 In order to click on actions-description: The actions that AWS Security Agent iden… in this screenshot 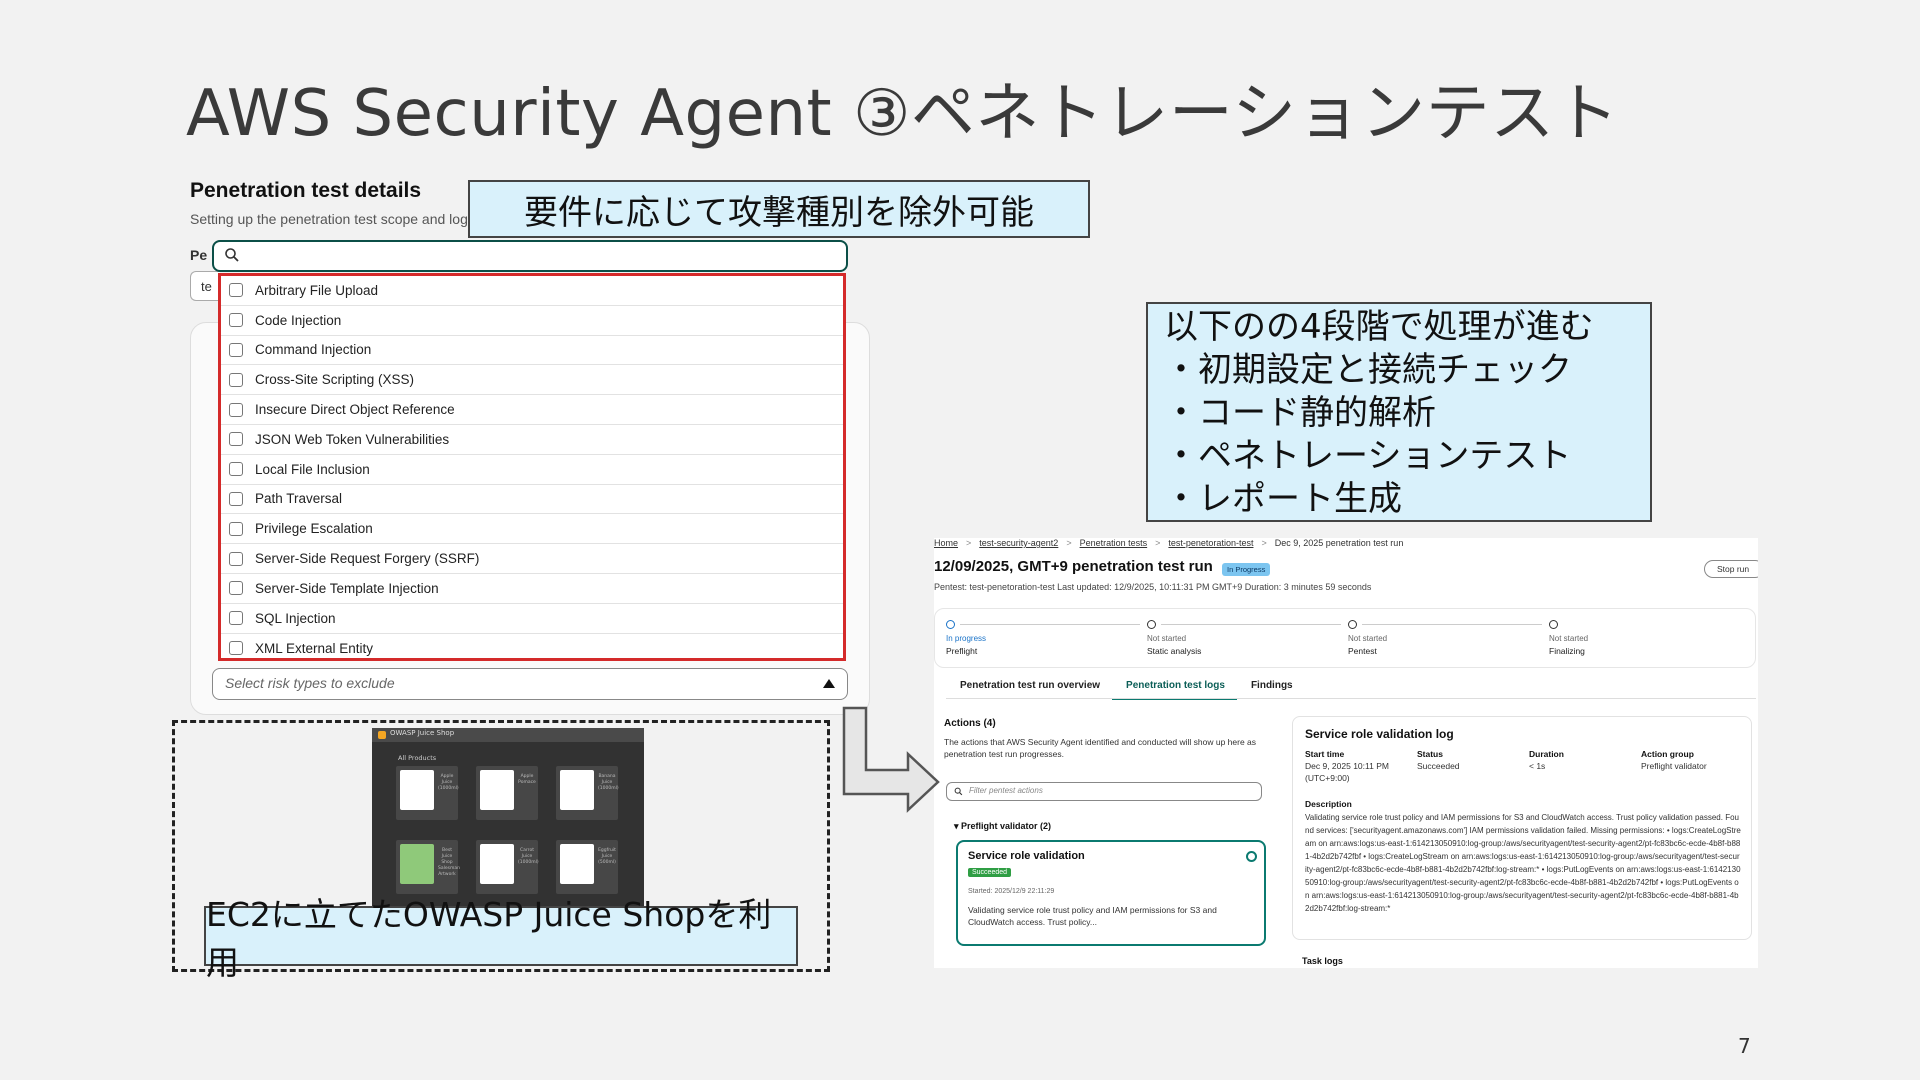, I will do `click(1100, 748)`.